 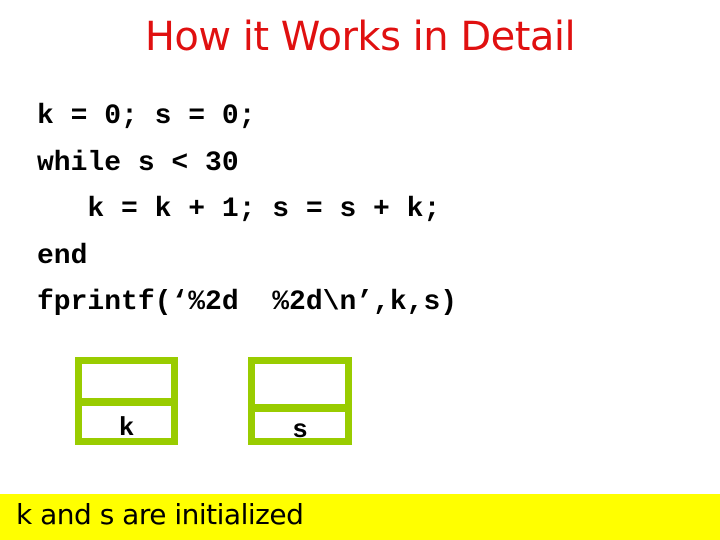 I want to click on code-line-while: while s < 30, so click(x=138, y=163).